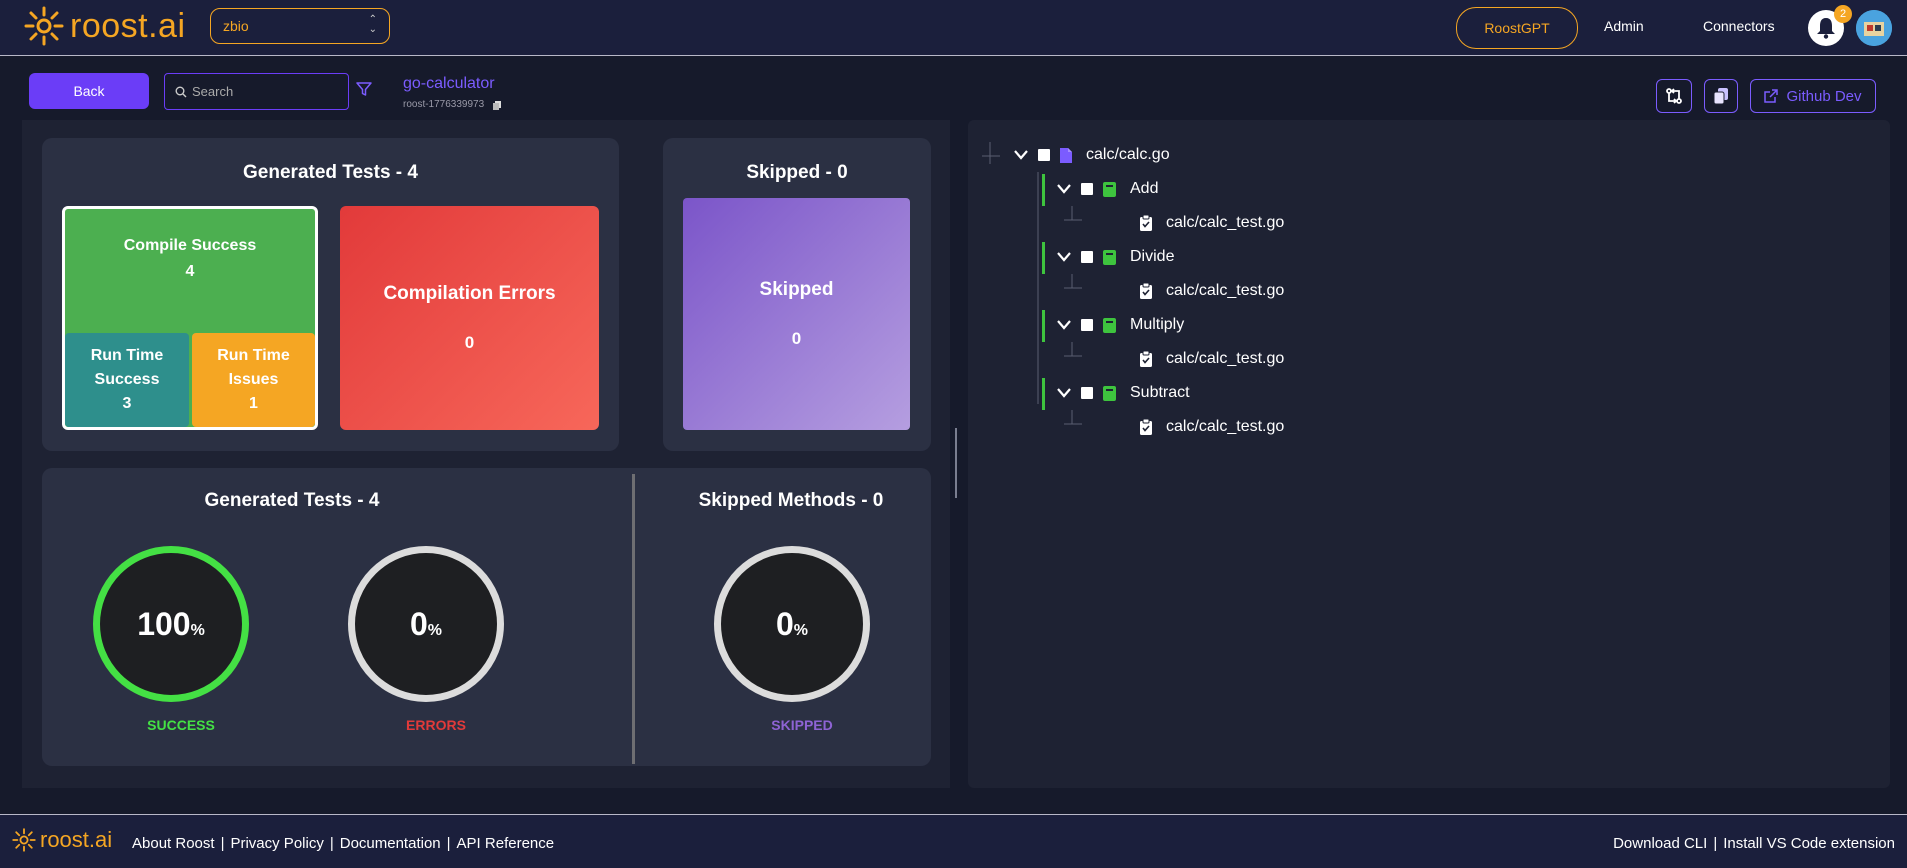 The height and width of the screenshot is (868, 1907). Describe the element at coordinates (190, 259) in the screenshot. I see `compile-success-text: Compile Success 4` at that location.